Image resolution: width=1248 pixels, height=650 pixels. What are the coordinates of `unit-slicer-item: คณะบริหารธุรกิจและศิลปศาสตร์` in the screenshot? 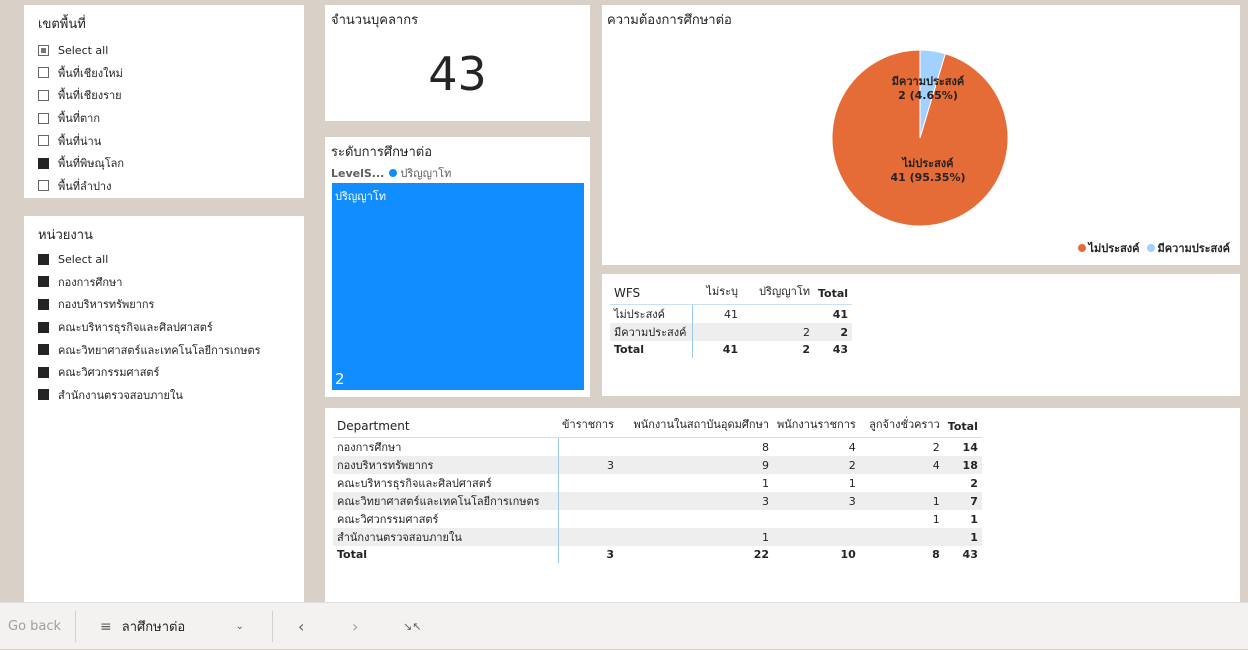 It's located at (171, 327).